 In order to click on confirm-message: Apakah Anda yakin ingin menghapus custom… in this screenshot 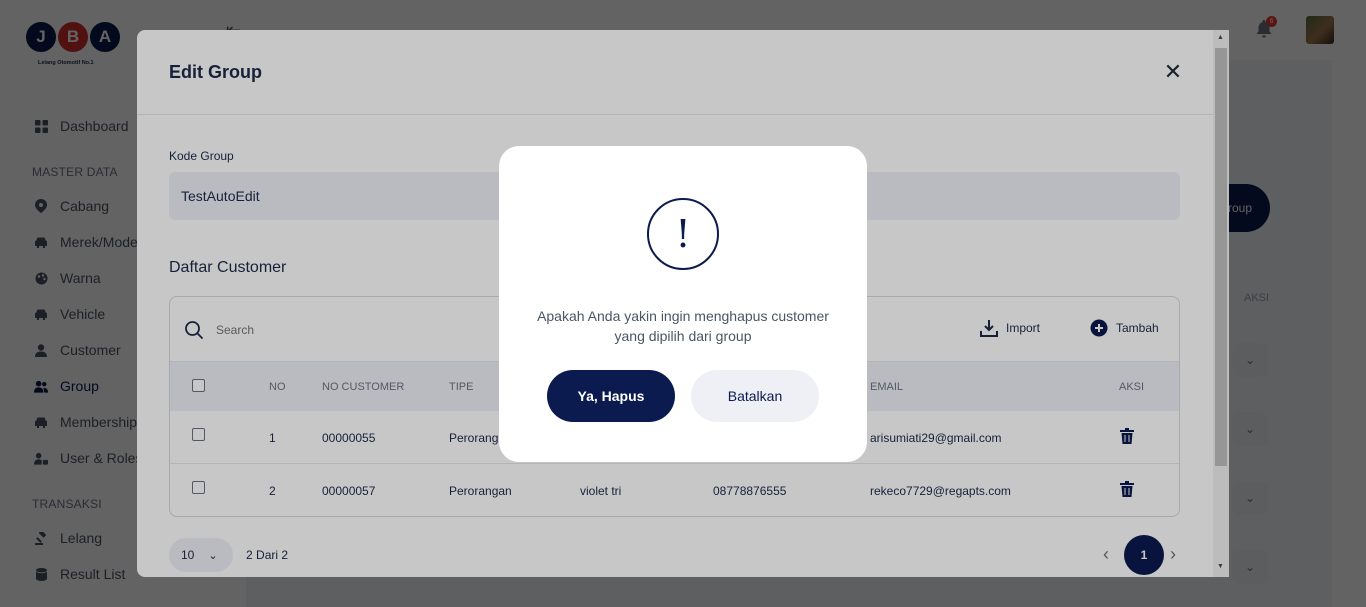, I will do `click(683, 326)`.